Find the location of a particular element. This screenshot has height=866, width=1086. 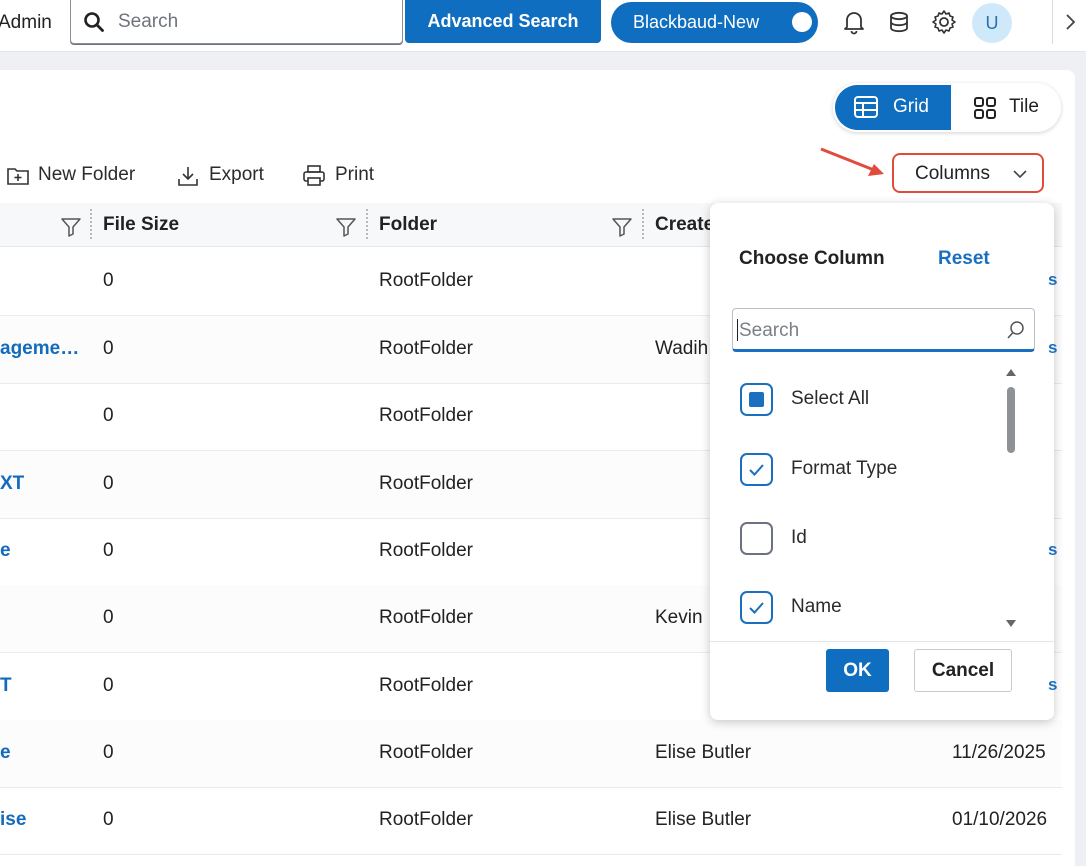

columns-button: Columns is located at coordinates (968, 173).